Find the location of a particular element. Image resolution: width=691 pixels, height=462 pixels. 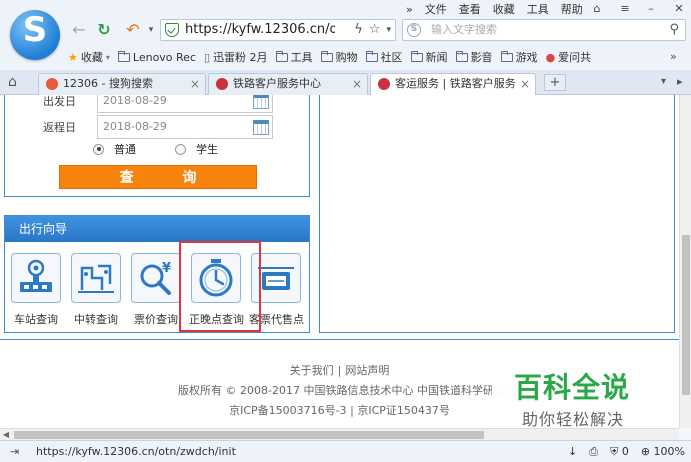

skin-icon: ⌂ is located at coordinates (597, 9).